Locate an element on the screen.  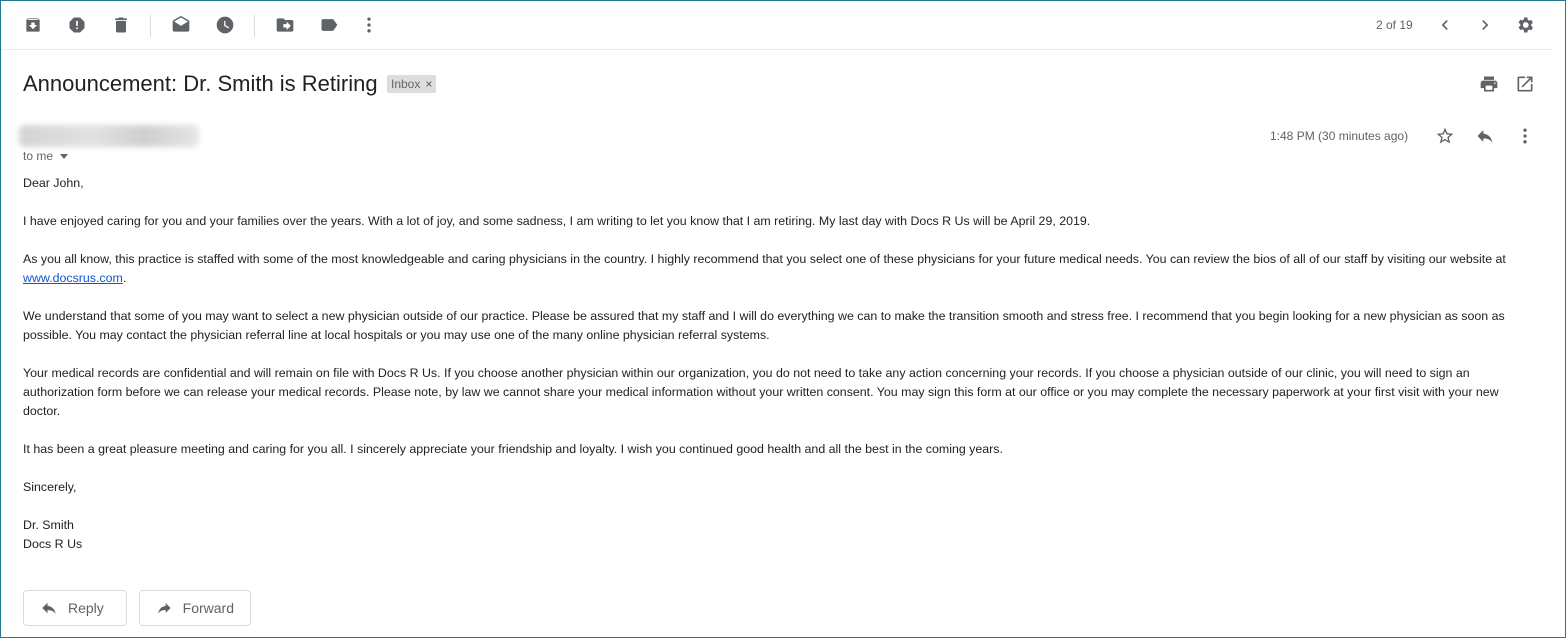
inbox-label-chip: Inbox × is located at coordinates (412, 84).